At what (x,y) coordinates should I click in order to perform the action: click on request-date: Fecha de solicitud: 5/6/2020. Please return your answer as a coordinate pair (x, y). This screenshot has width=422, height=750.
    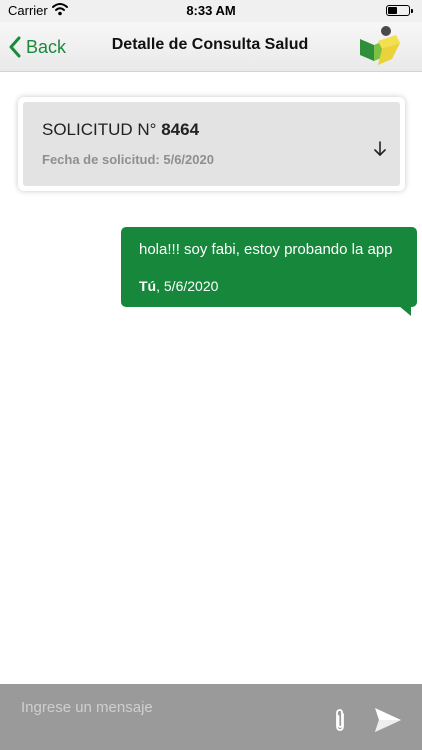
    Looking at the image, I should click on (128, 159).